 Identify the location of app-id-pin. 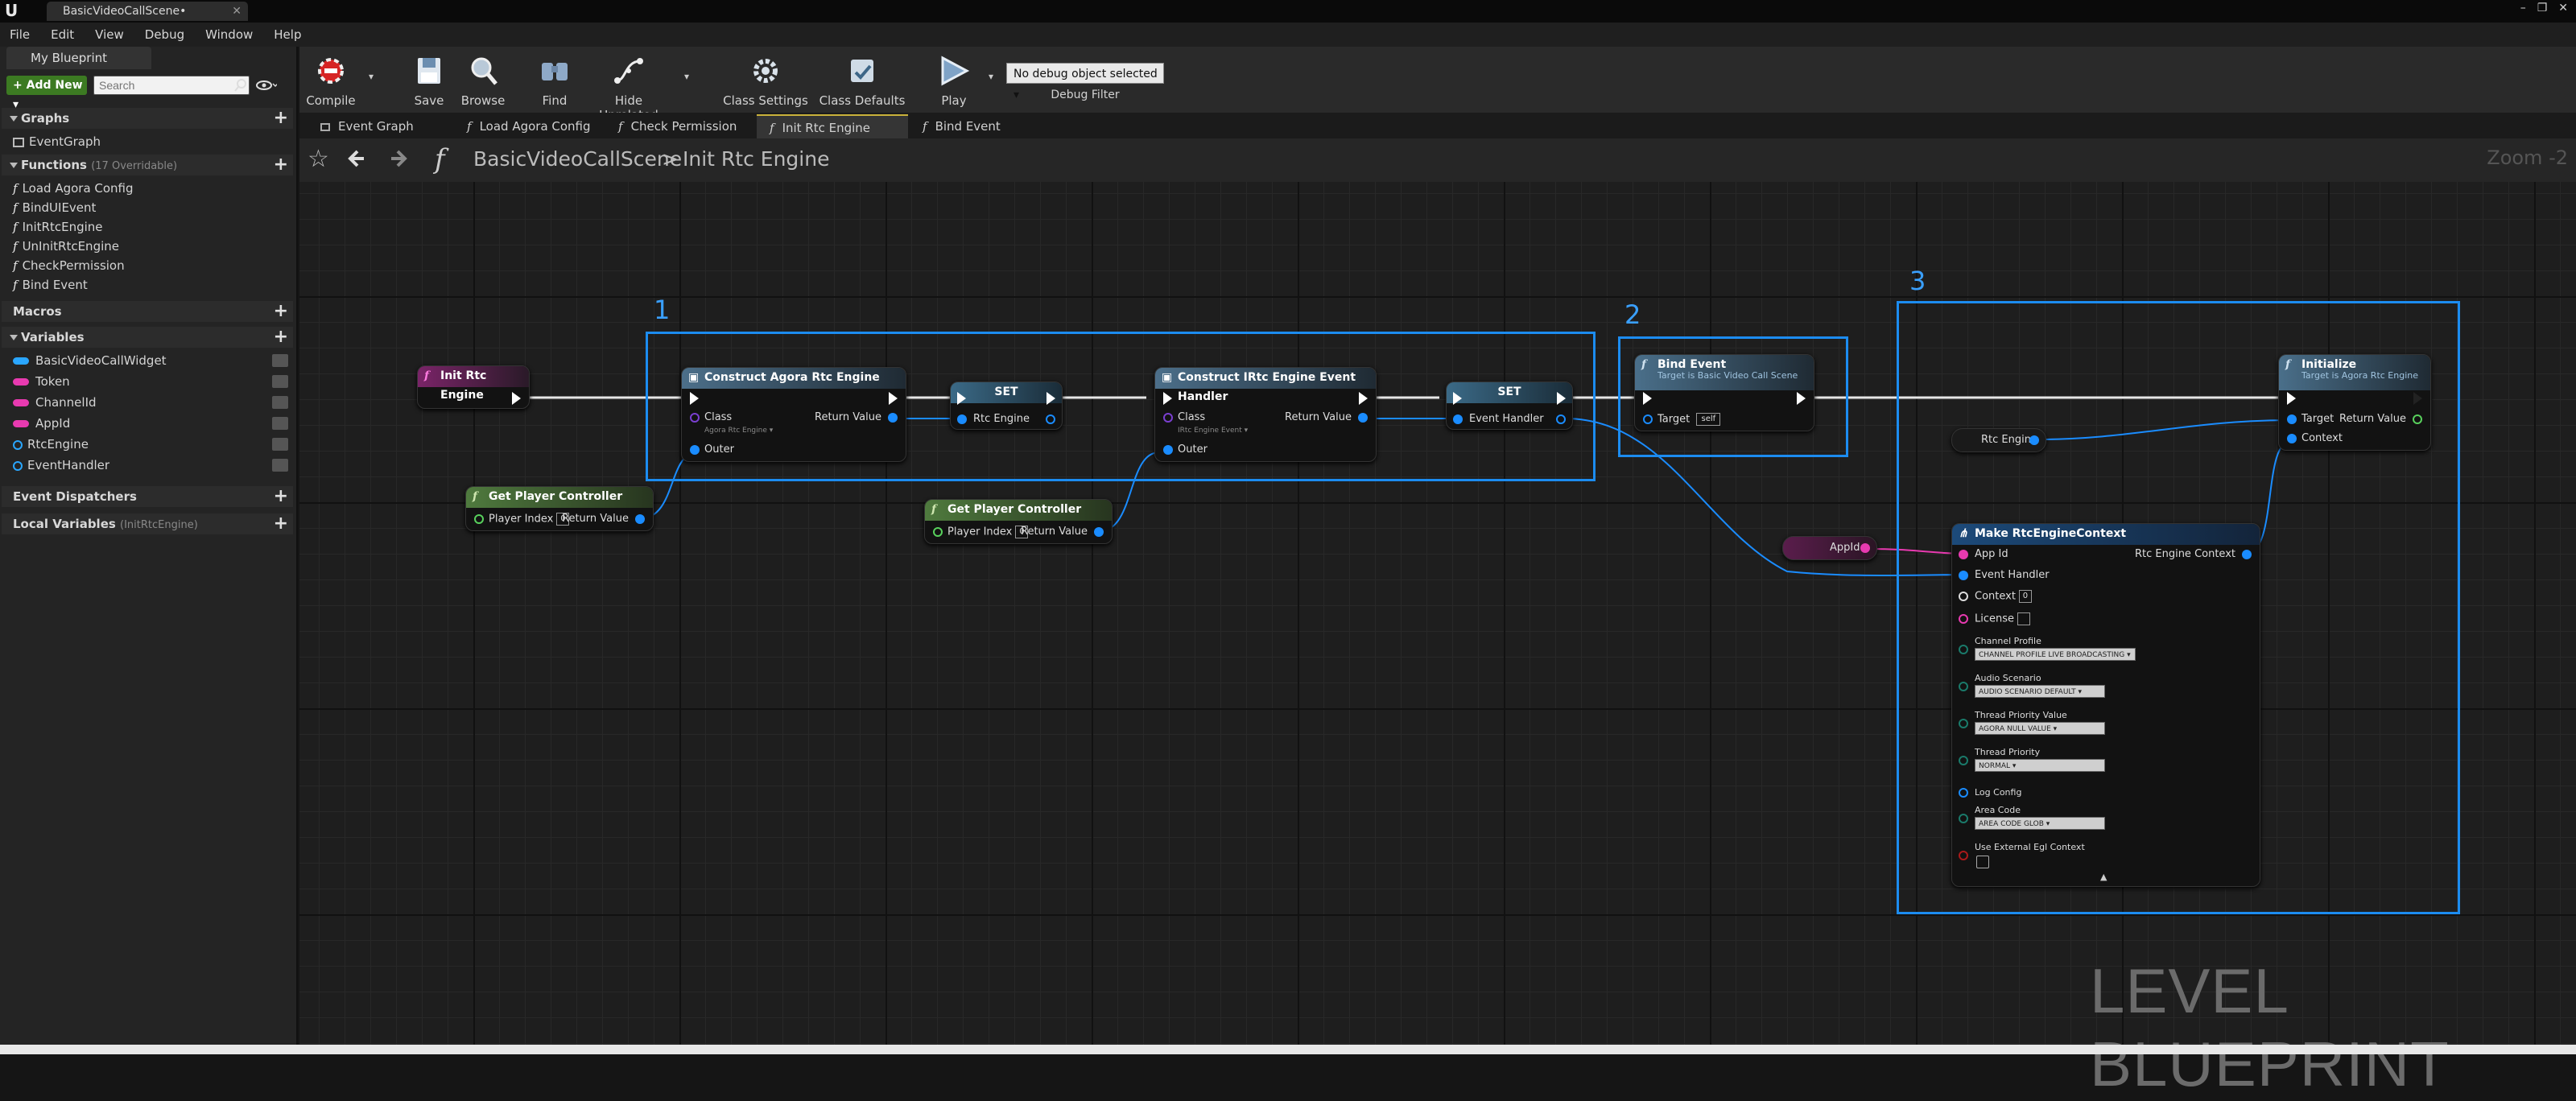
(1963, 554).